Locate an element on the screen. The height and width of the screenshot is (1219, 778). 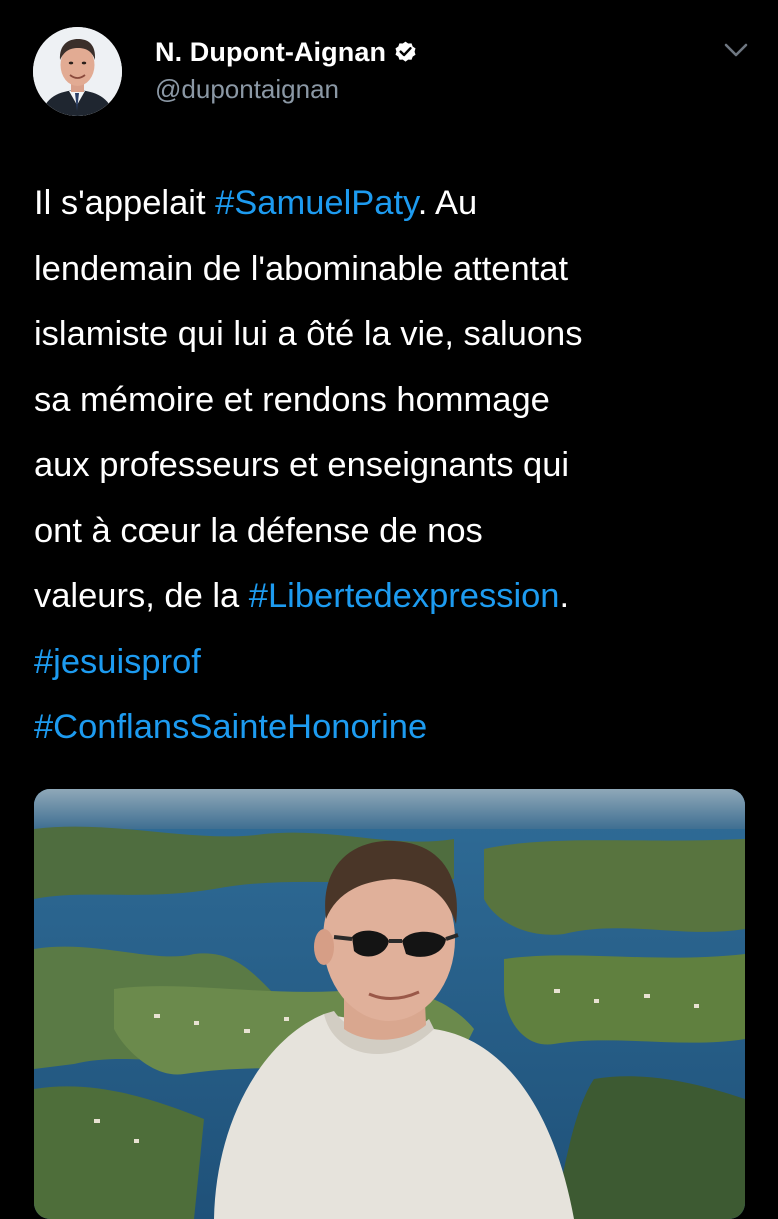
more-options-button is located at coordinates (736, 50).